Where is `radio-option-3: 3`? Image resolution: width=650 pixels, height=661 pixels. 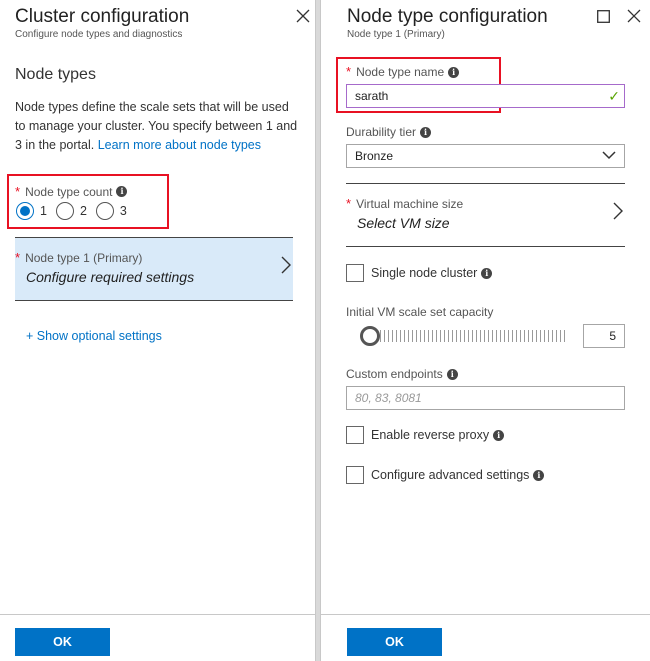 radio-option-3: 3 is located at coordinates (111, 211).